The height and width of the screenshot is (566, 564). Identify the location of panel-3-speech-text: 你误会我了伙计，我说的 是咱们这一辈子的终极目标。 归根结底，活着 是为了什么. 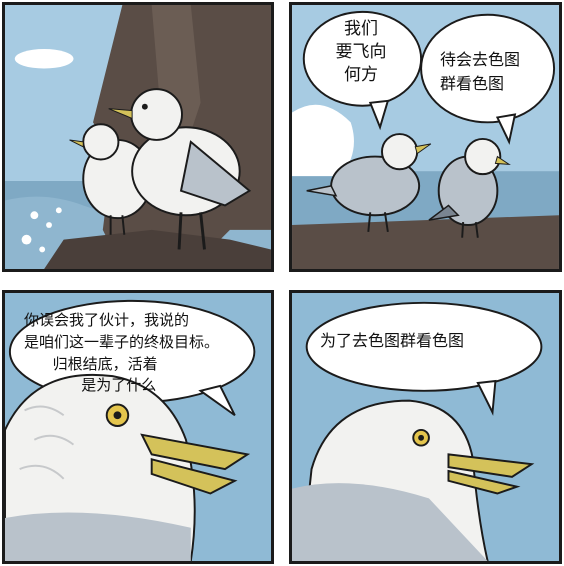
(122, 353).